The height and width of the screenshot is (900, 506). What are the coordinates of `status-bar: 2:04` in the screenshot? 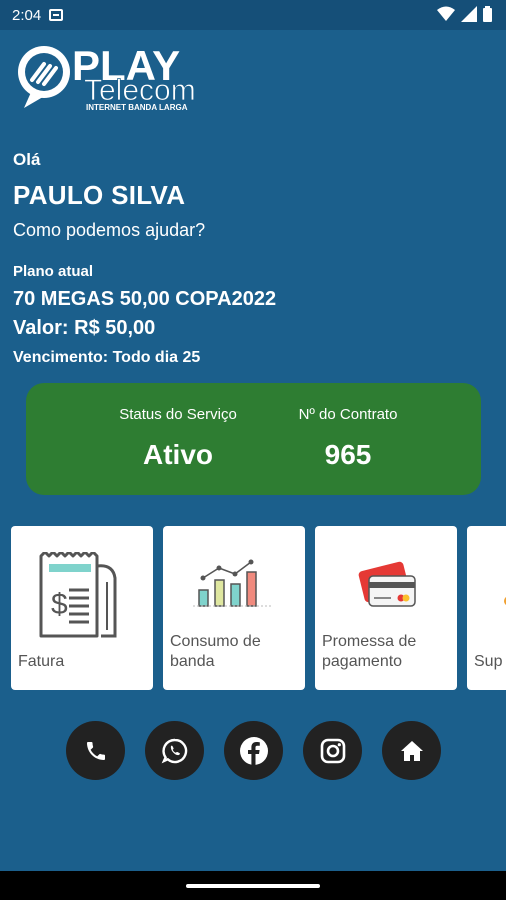 It's located at (253, 15).